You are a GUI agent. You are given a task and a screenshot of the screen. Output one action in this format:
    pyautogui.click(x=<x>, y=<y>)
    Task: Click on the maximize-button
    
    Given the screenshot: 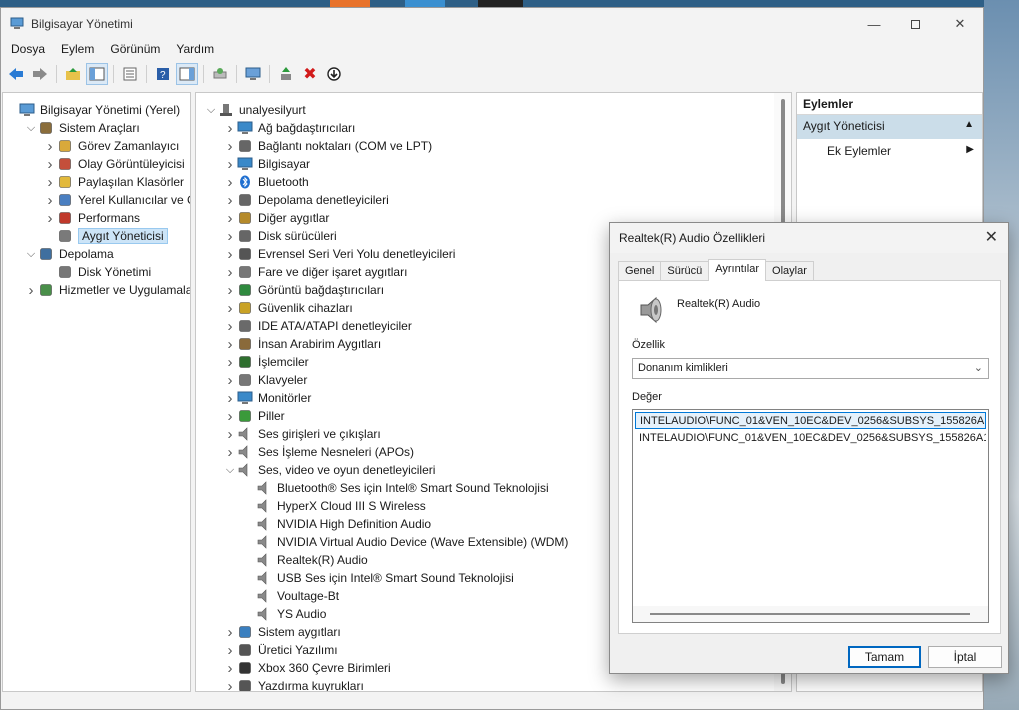 What is the action you would take?
    pyautogui.click(x=915, y=24)
    